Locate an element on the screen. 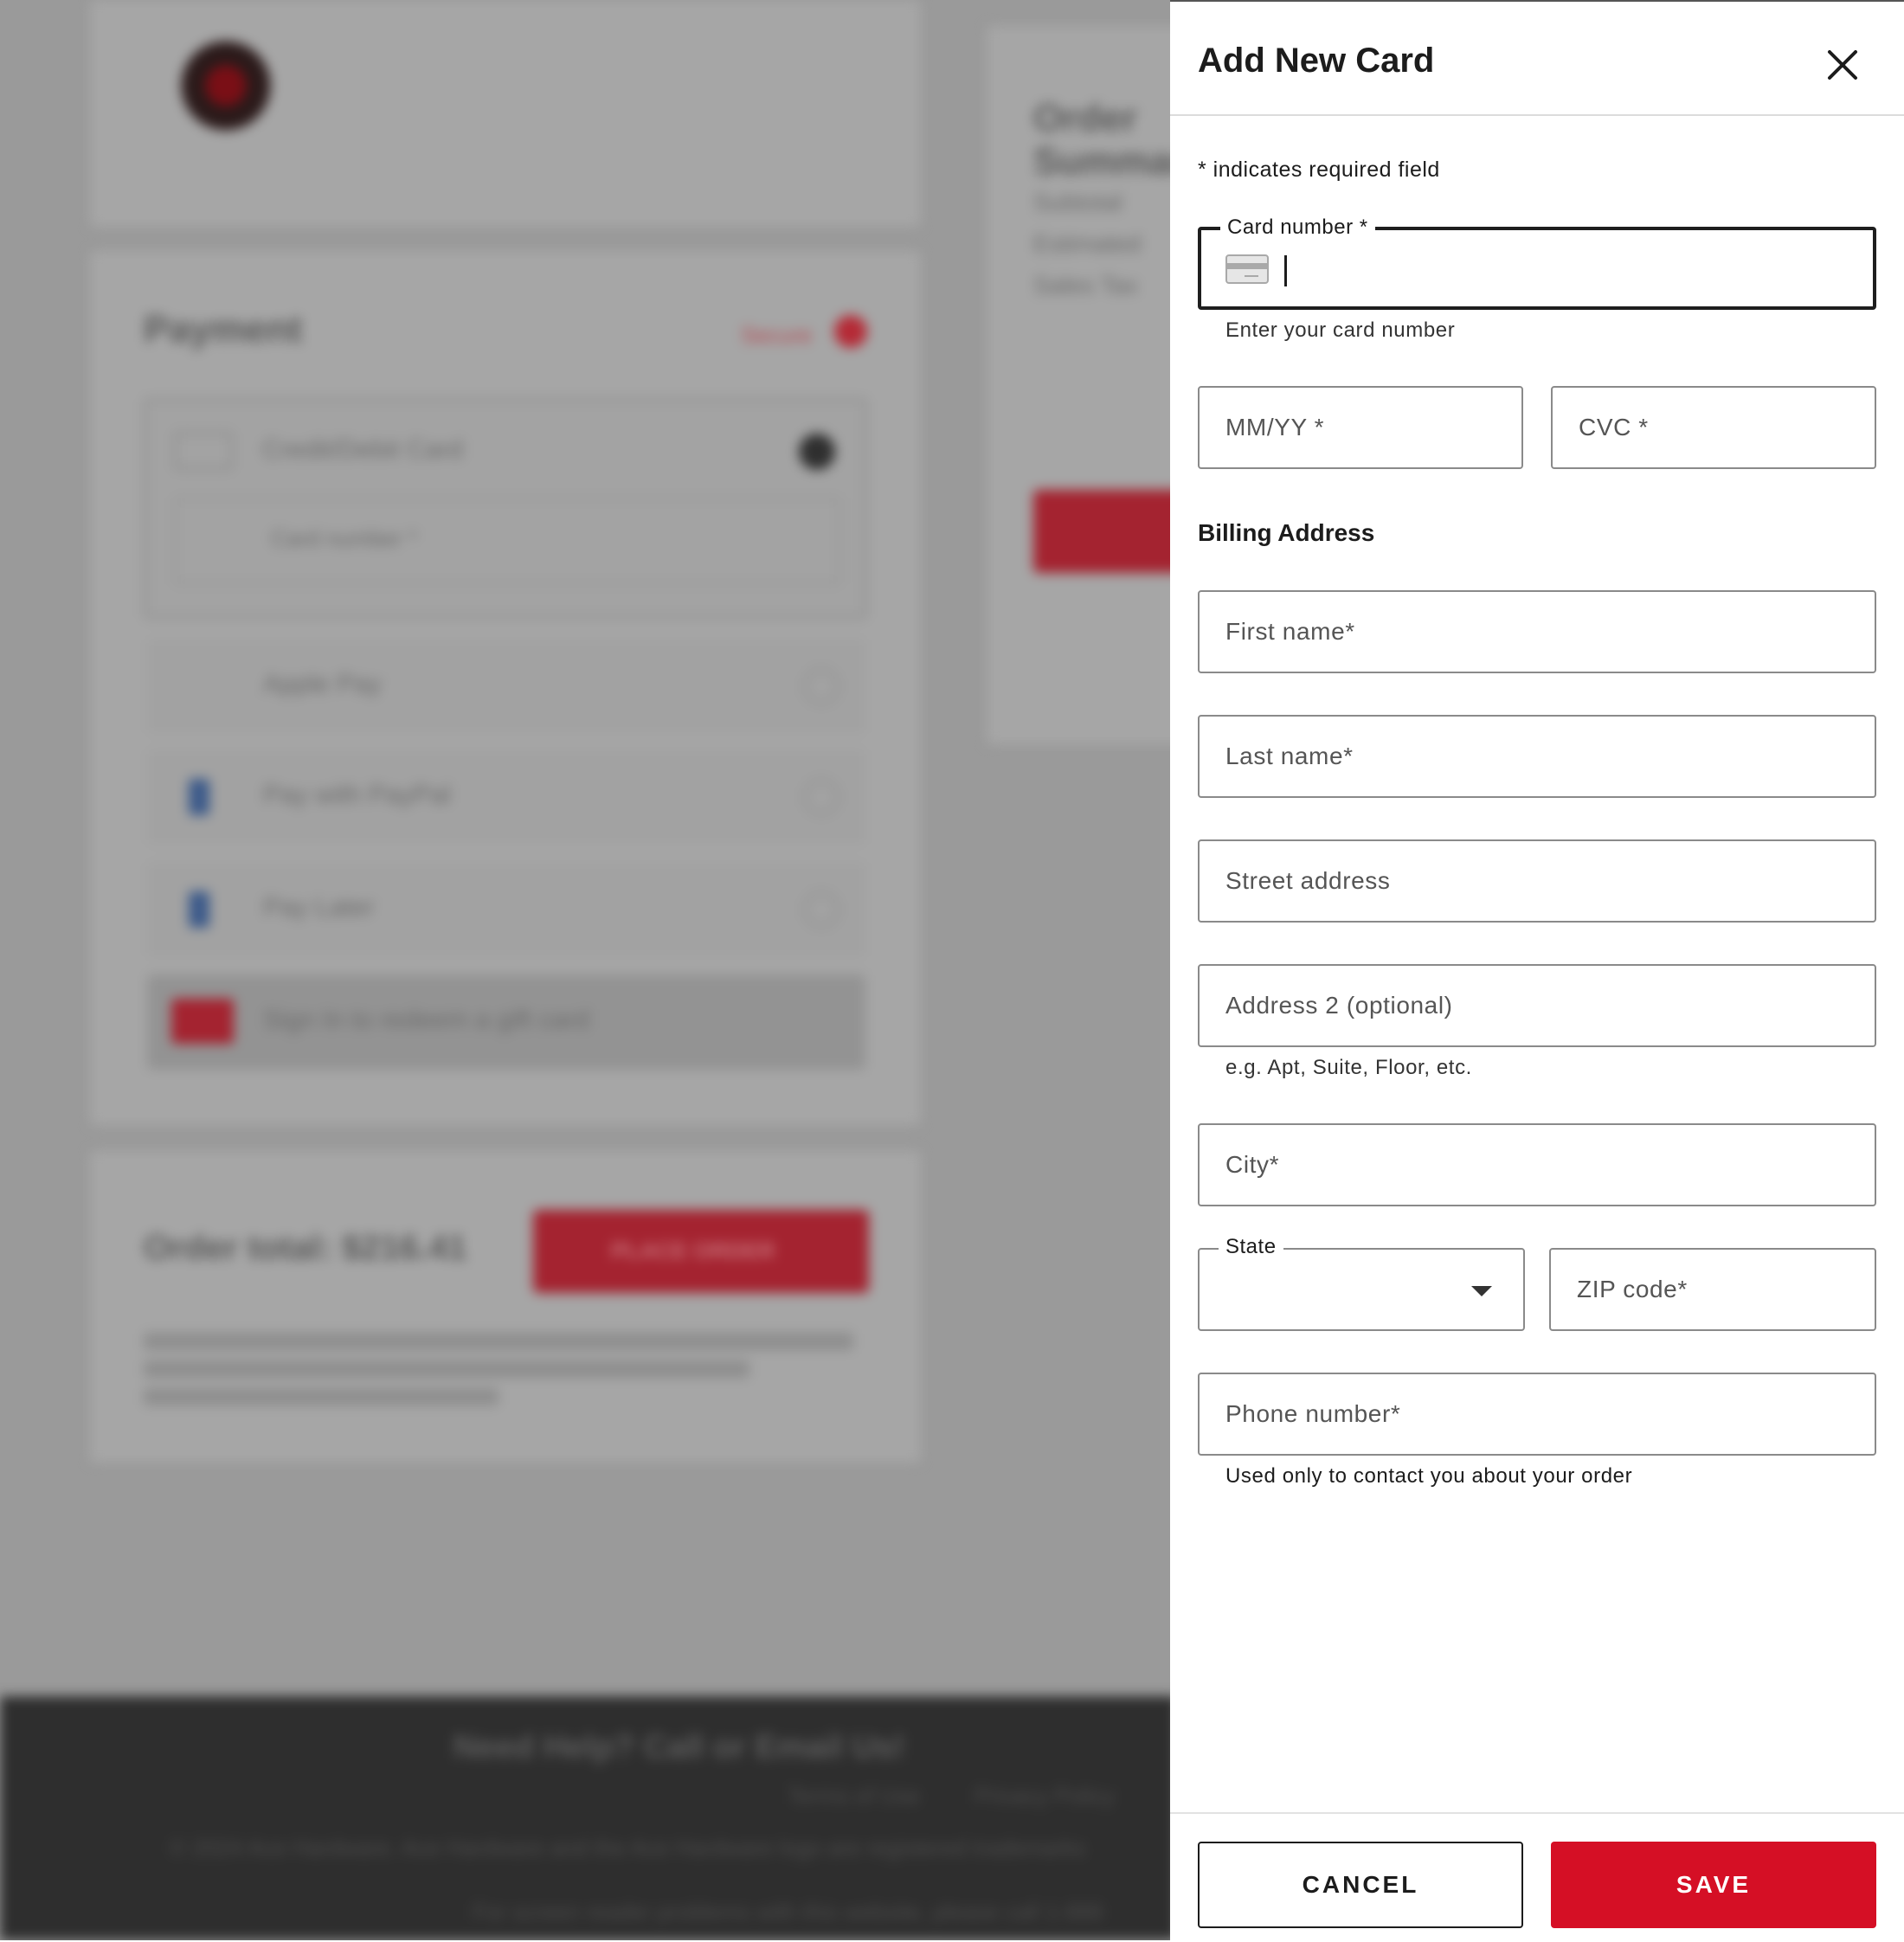 This screenshot has width=1904, height=1942. bg-pay-later-label: Pay Later is located at coordinates (319, 908).